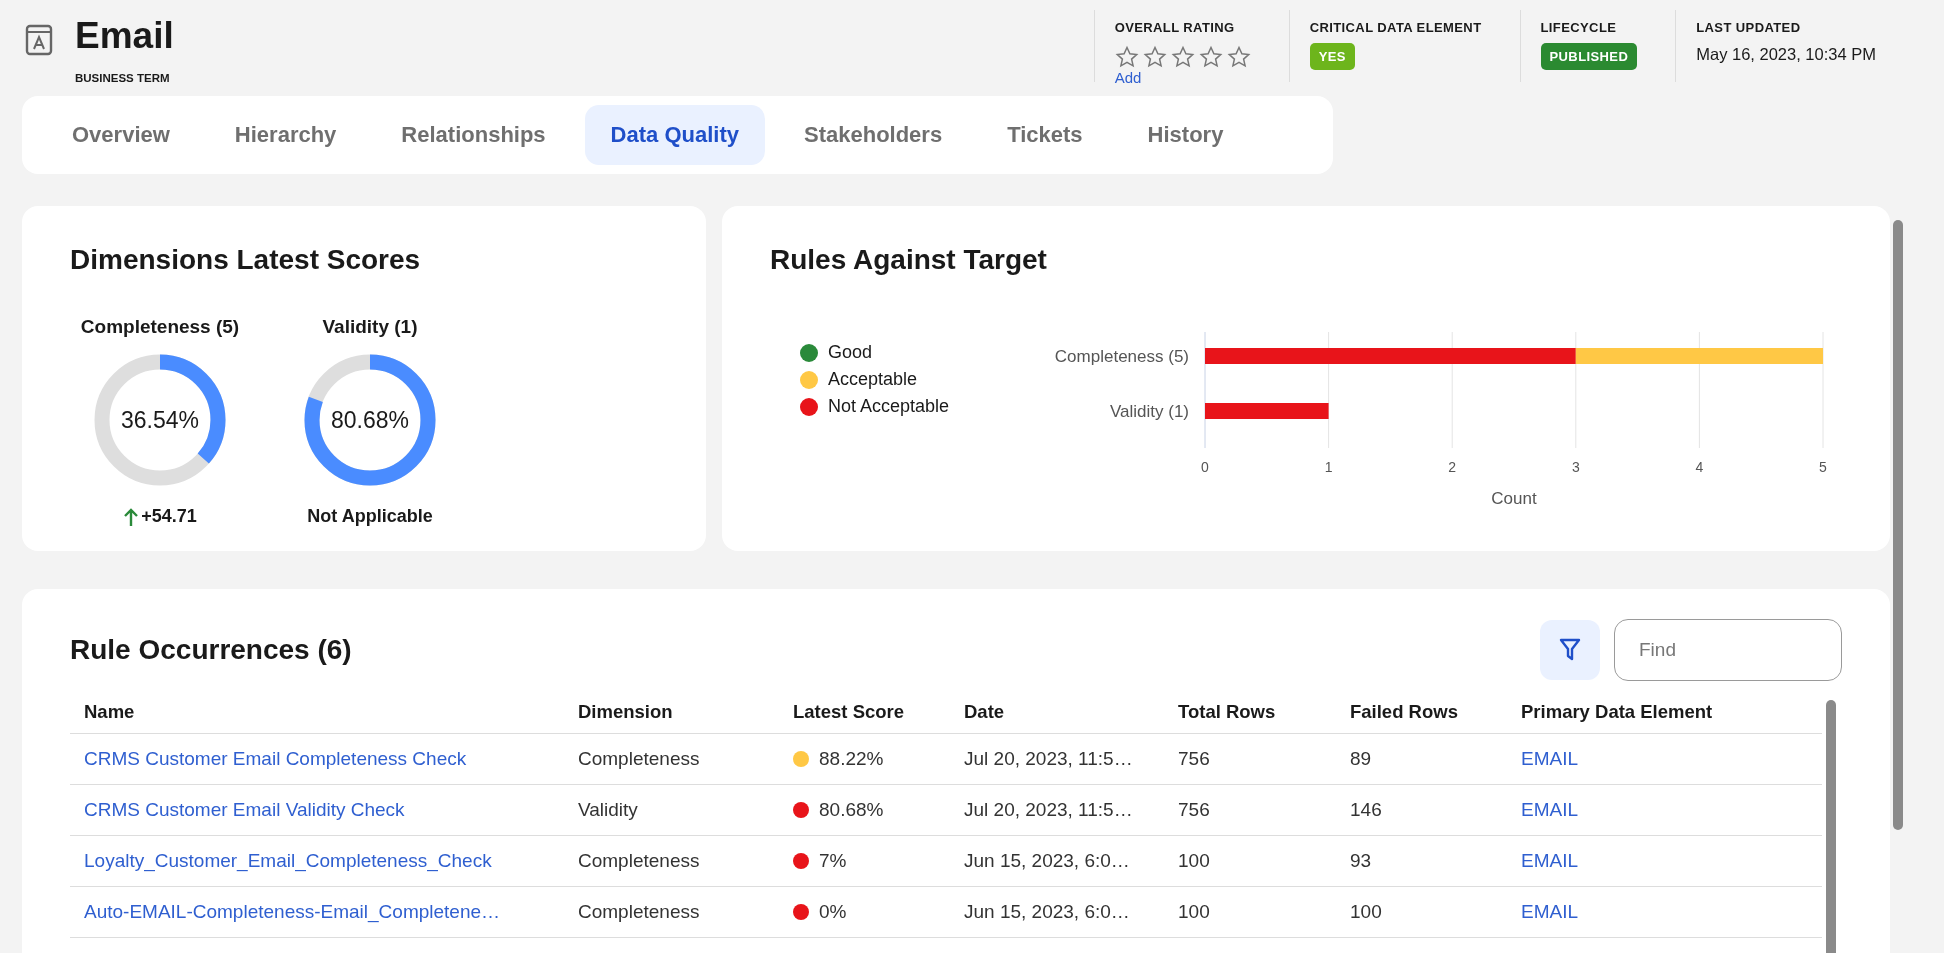  I want to click on legend-label: Acceptable, so click(873, 379).